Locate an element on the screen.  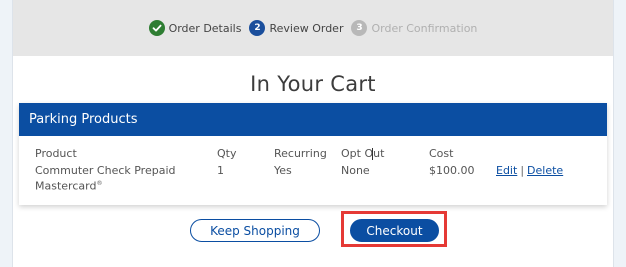
cell-qty: 1 is located at coordinates (220, 170).